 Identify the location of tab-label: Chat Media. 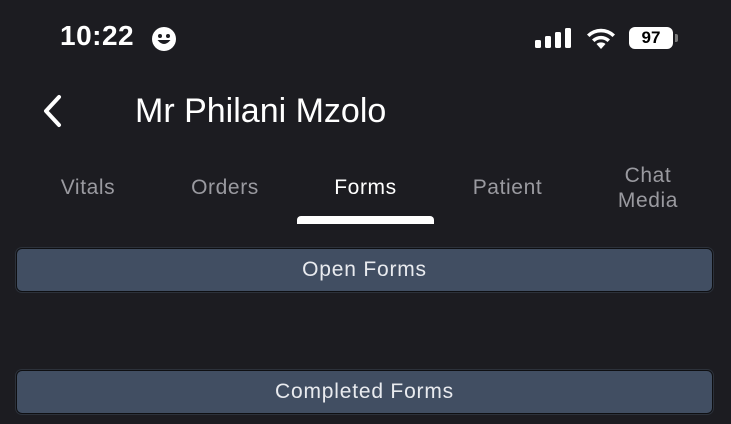
(648, 188).